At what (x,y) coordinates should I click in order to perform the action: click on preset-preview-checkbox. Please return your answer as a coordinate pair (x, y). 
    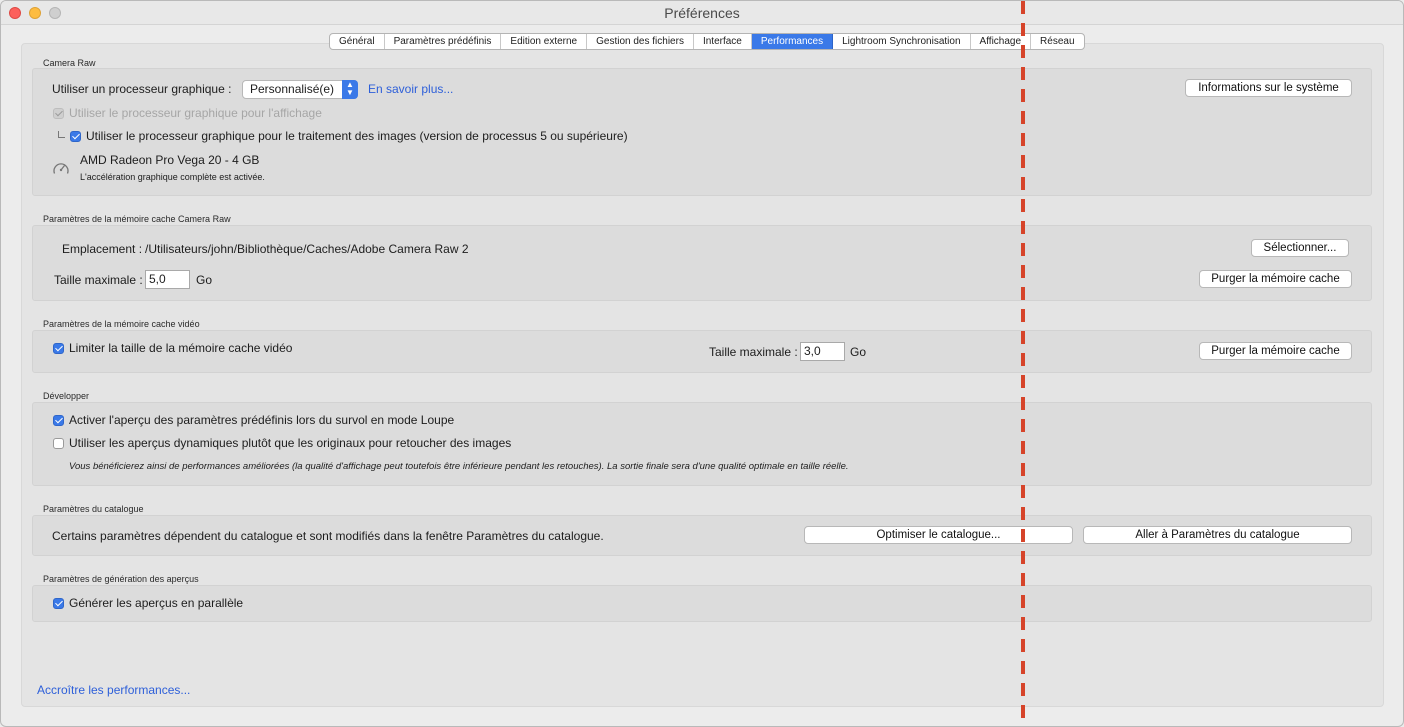
    Looking at the image, I should click on (58, 420).